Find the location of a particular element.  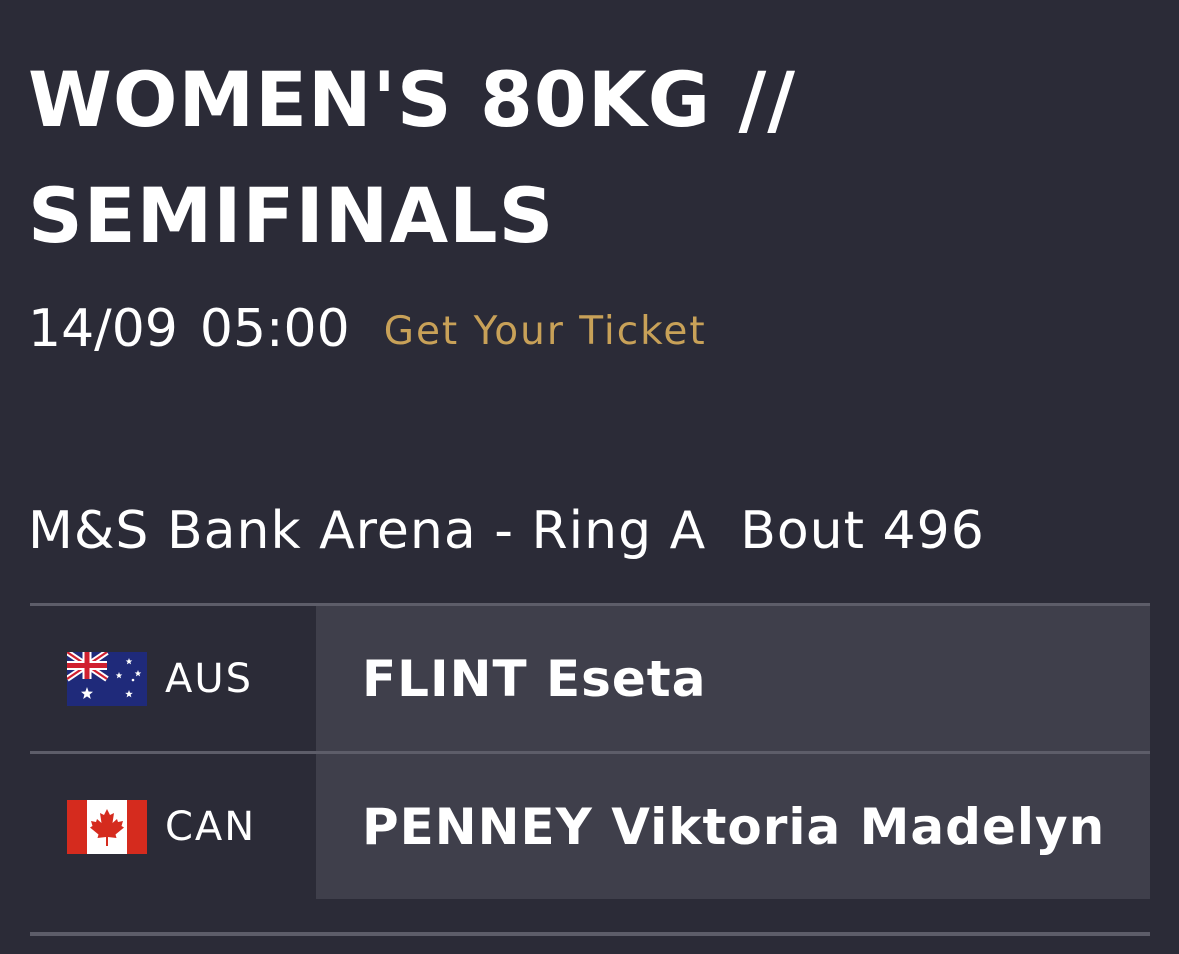

country-cell: AUS is located at coordinates (173, 678).